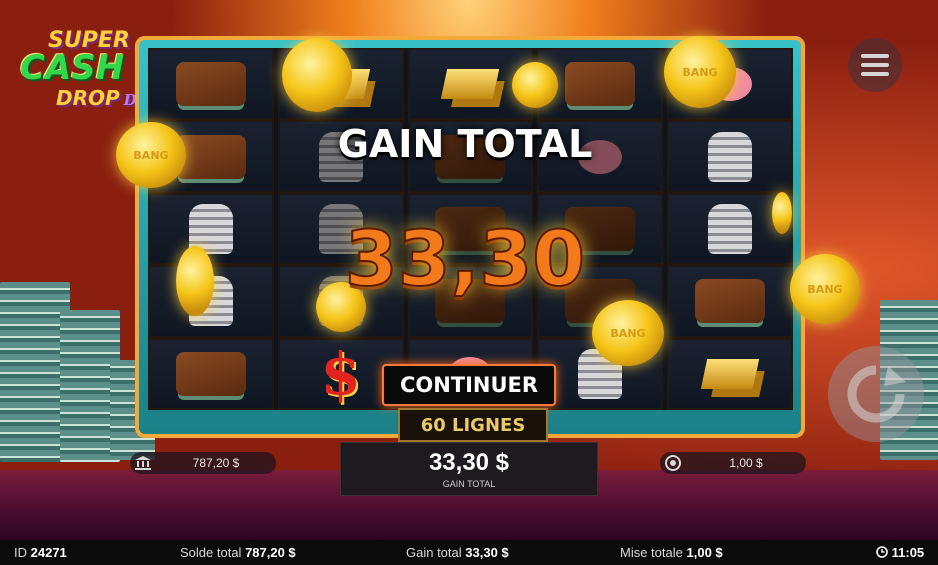  I want to click on bet-value: 1,00 $, so click(746, 463).